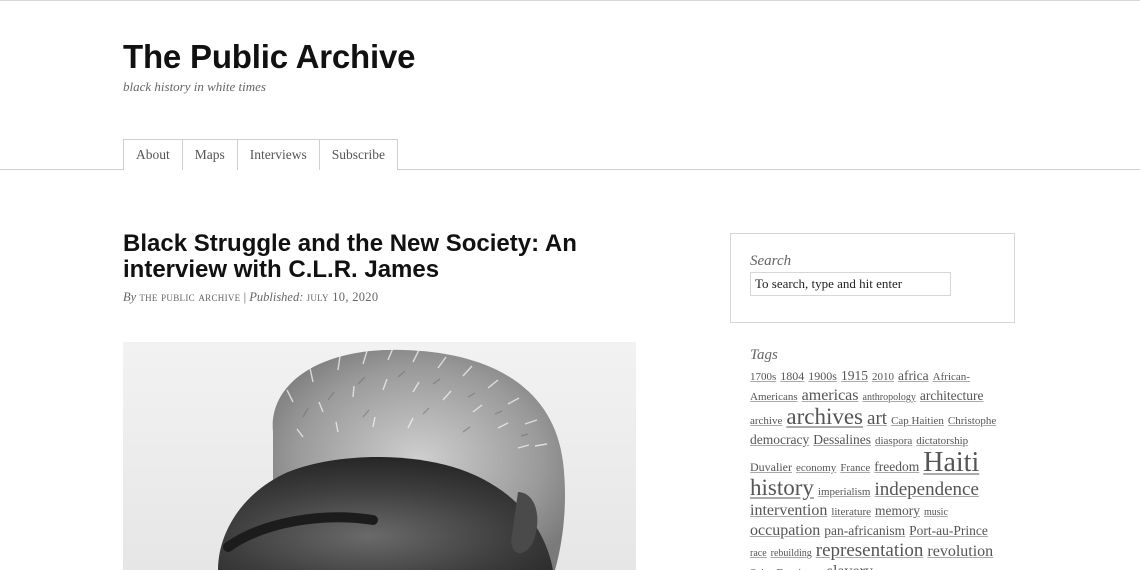 This screenshot has height=570, width=1140. What do you see at coordinates (269, 57) in the screenshot?
I see `site-title: The Public Archive` at bounding box center [269, 57].